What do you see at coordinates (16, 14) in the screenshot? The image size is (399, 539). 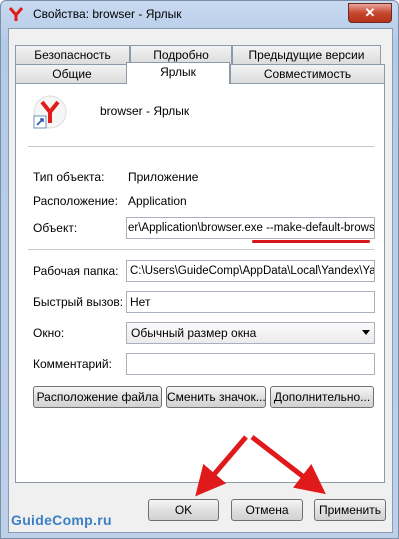 I see `yandex-browser-icon` at bounding box center [16, 14].